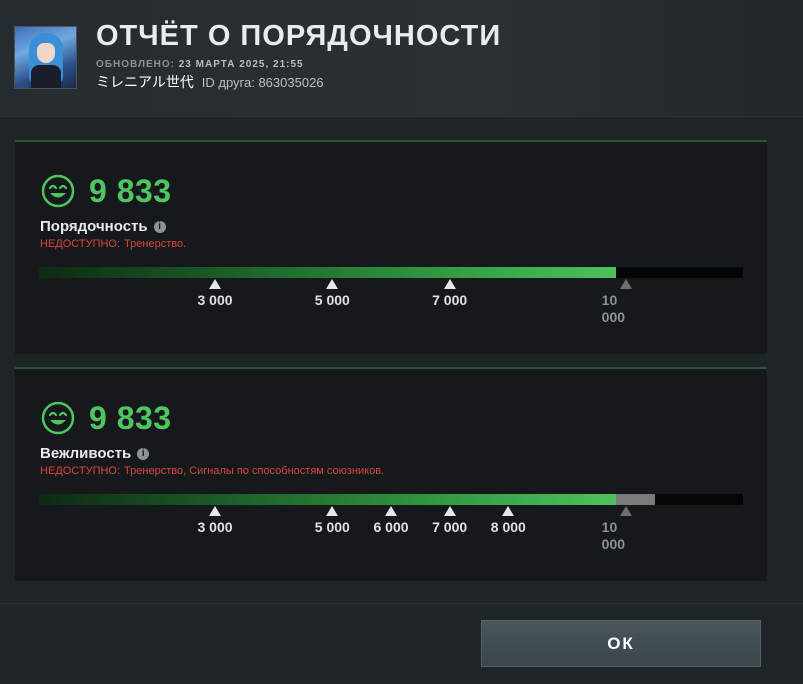  I want to click on ok-button: ОК, so click(621, 643).